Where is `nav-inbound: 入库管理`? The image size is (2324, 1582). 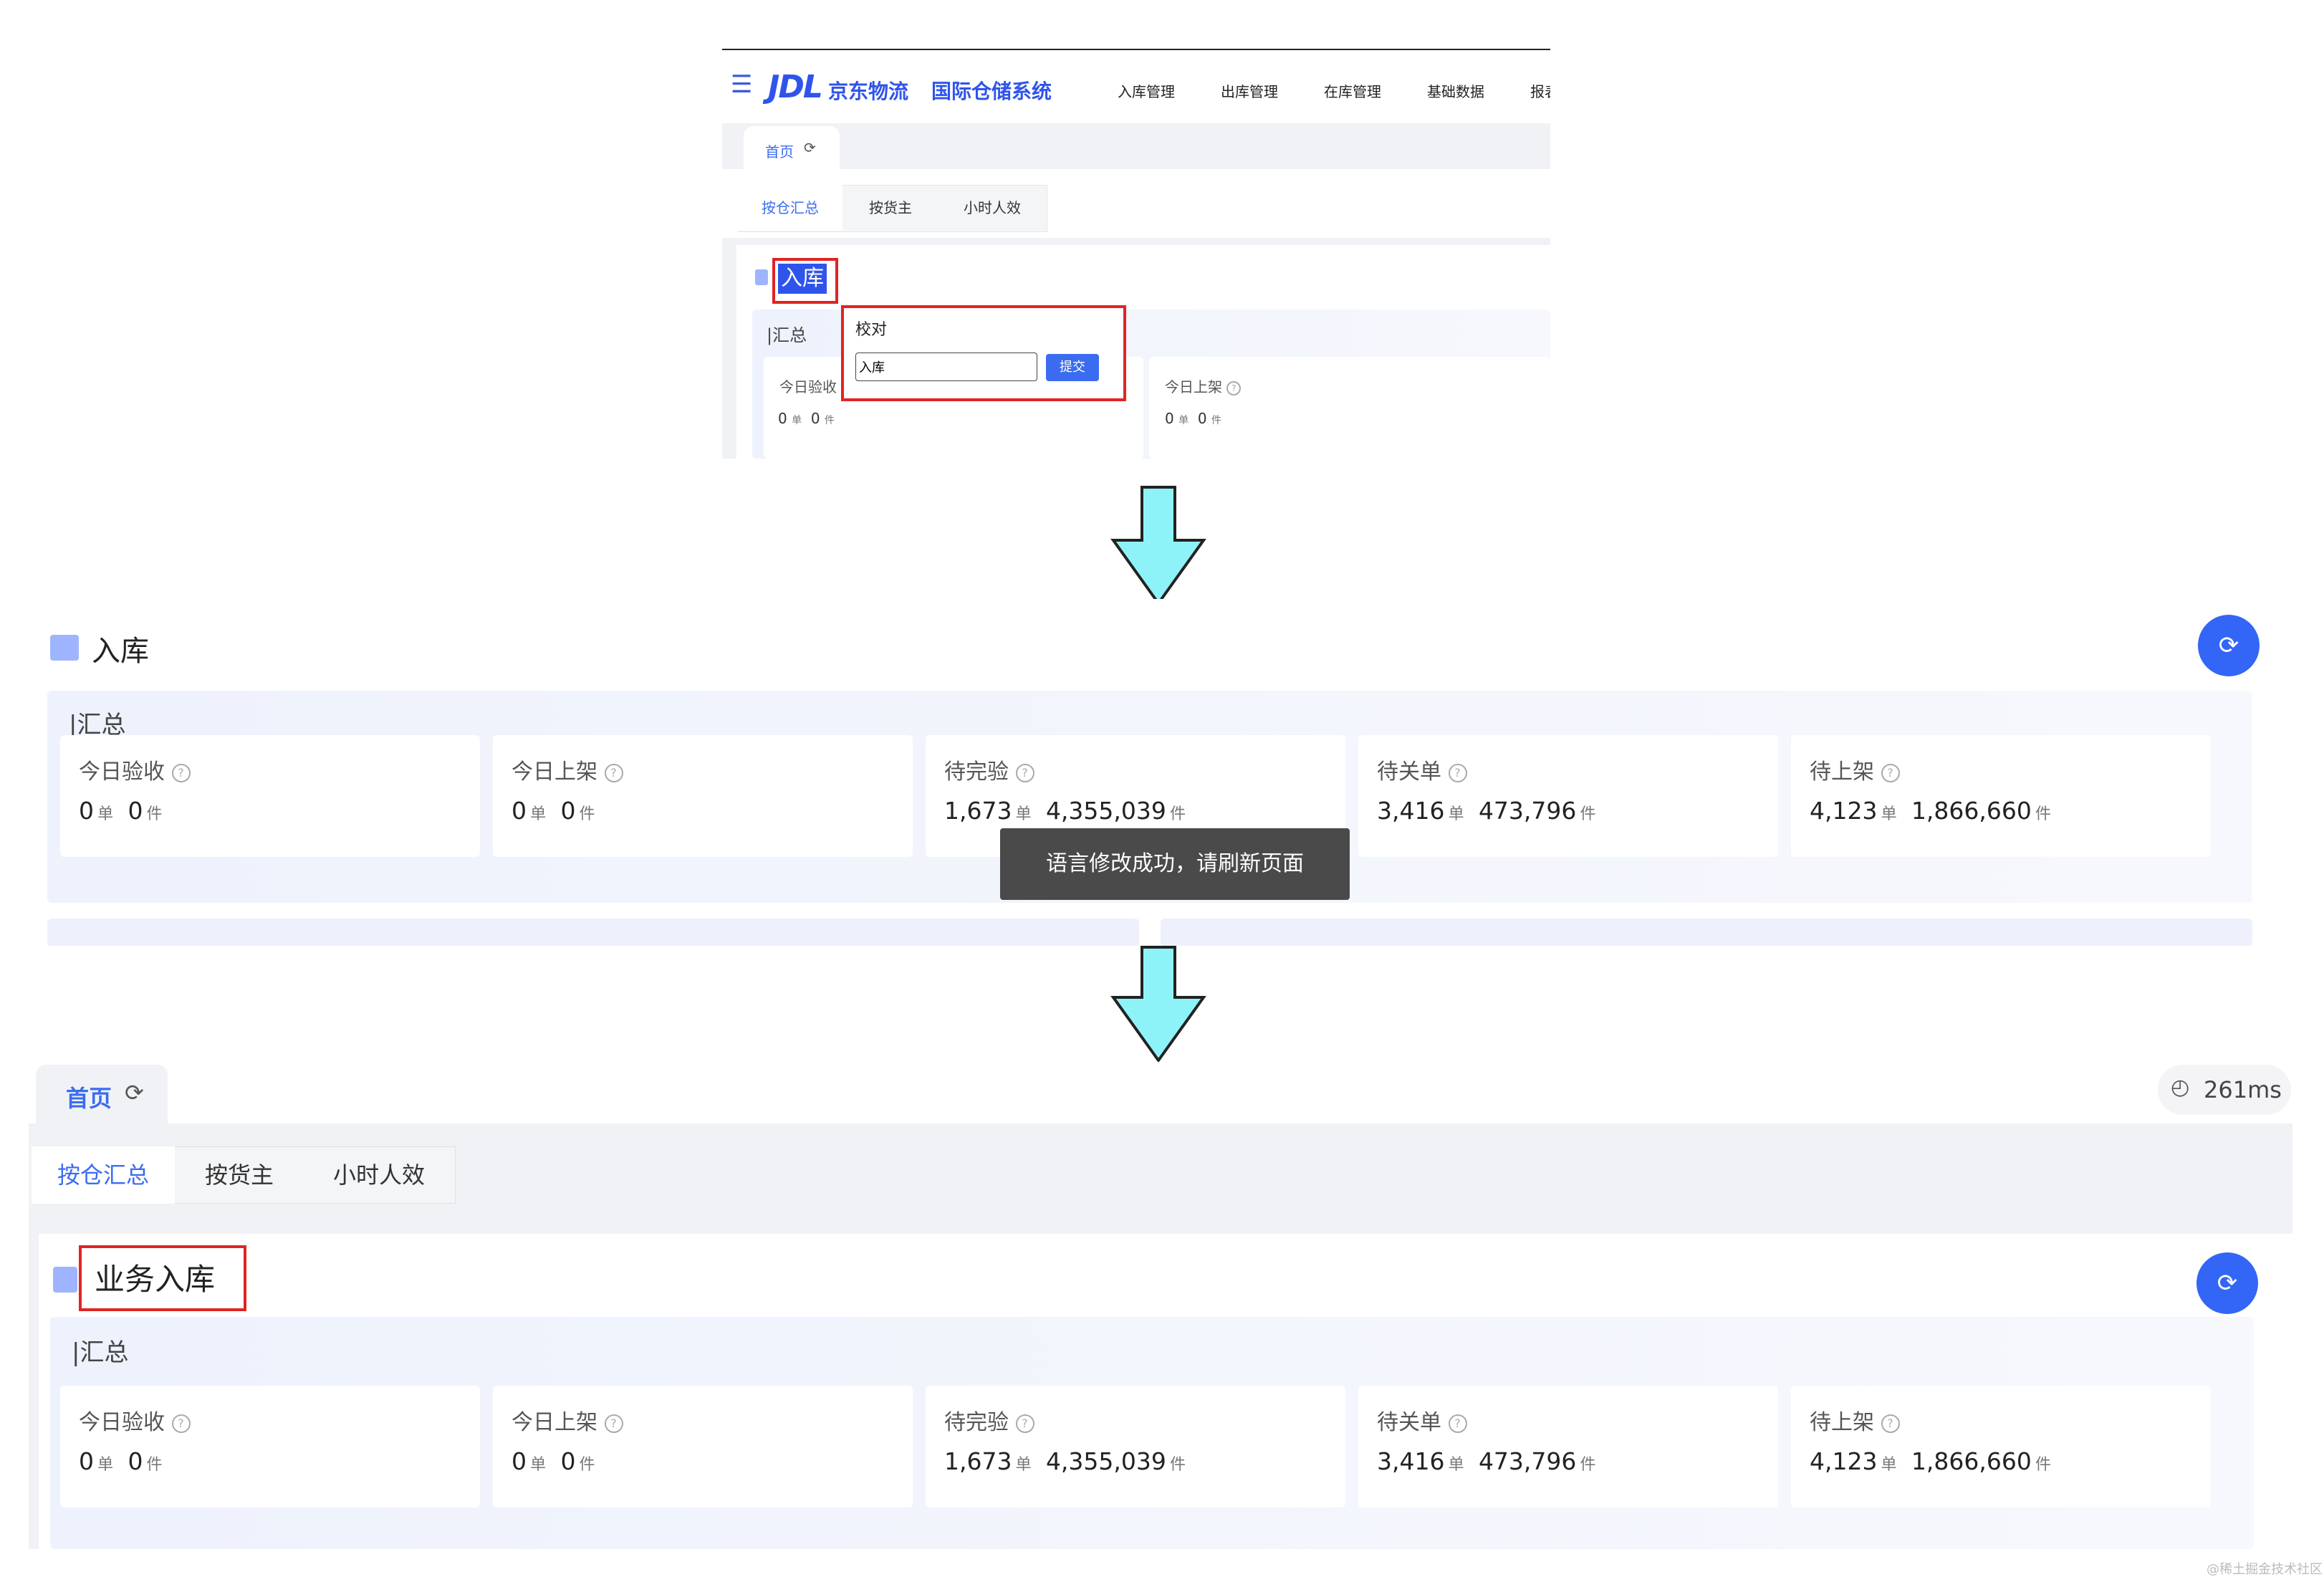 nav-inbound: 入库管理 is located at coordinates (1146, 90).